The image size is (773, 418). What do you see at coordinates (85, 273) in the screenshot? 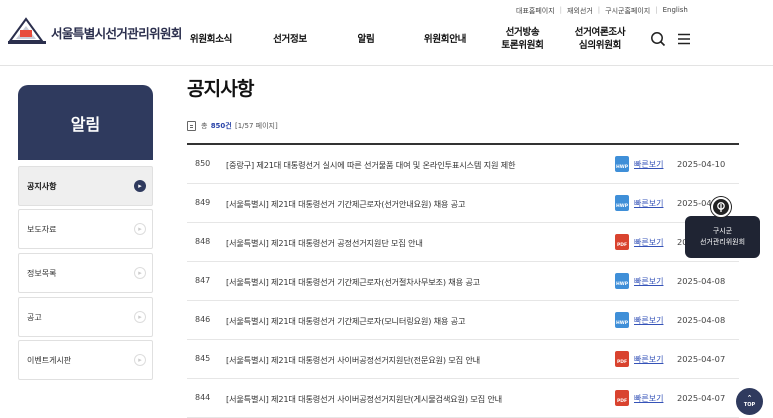
I see `sidebar-item-info-list: 정보목록 ▸` at bounding box center [85, 273].